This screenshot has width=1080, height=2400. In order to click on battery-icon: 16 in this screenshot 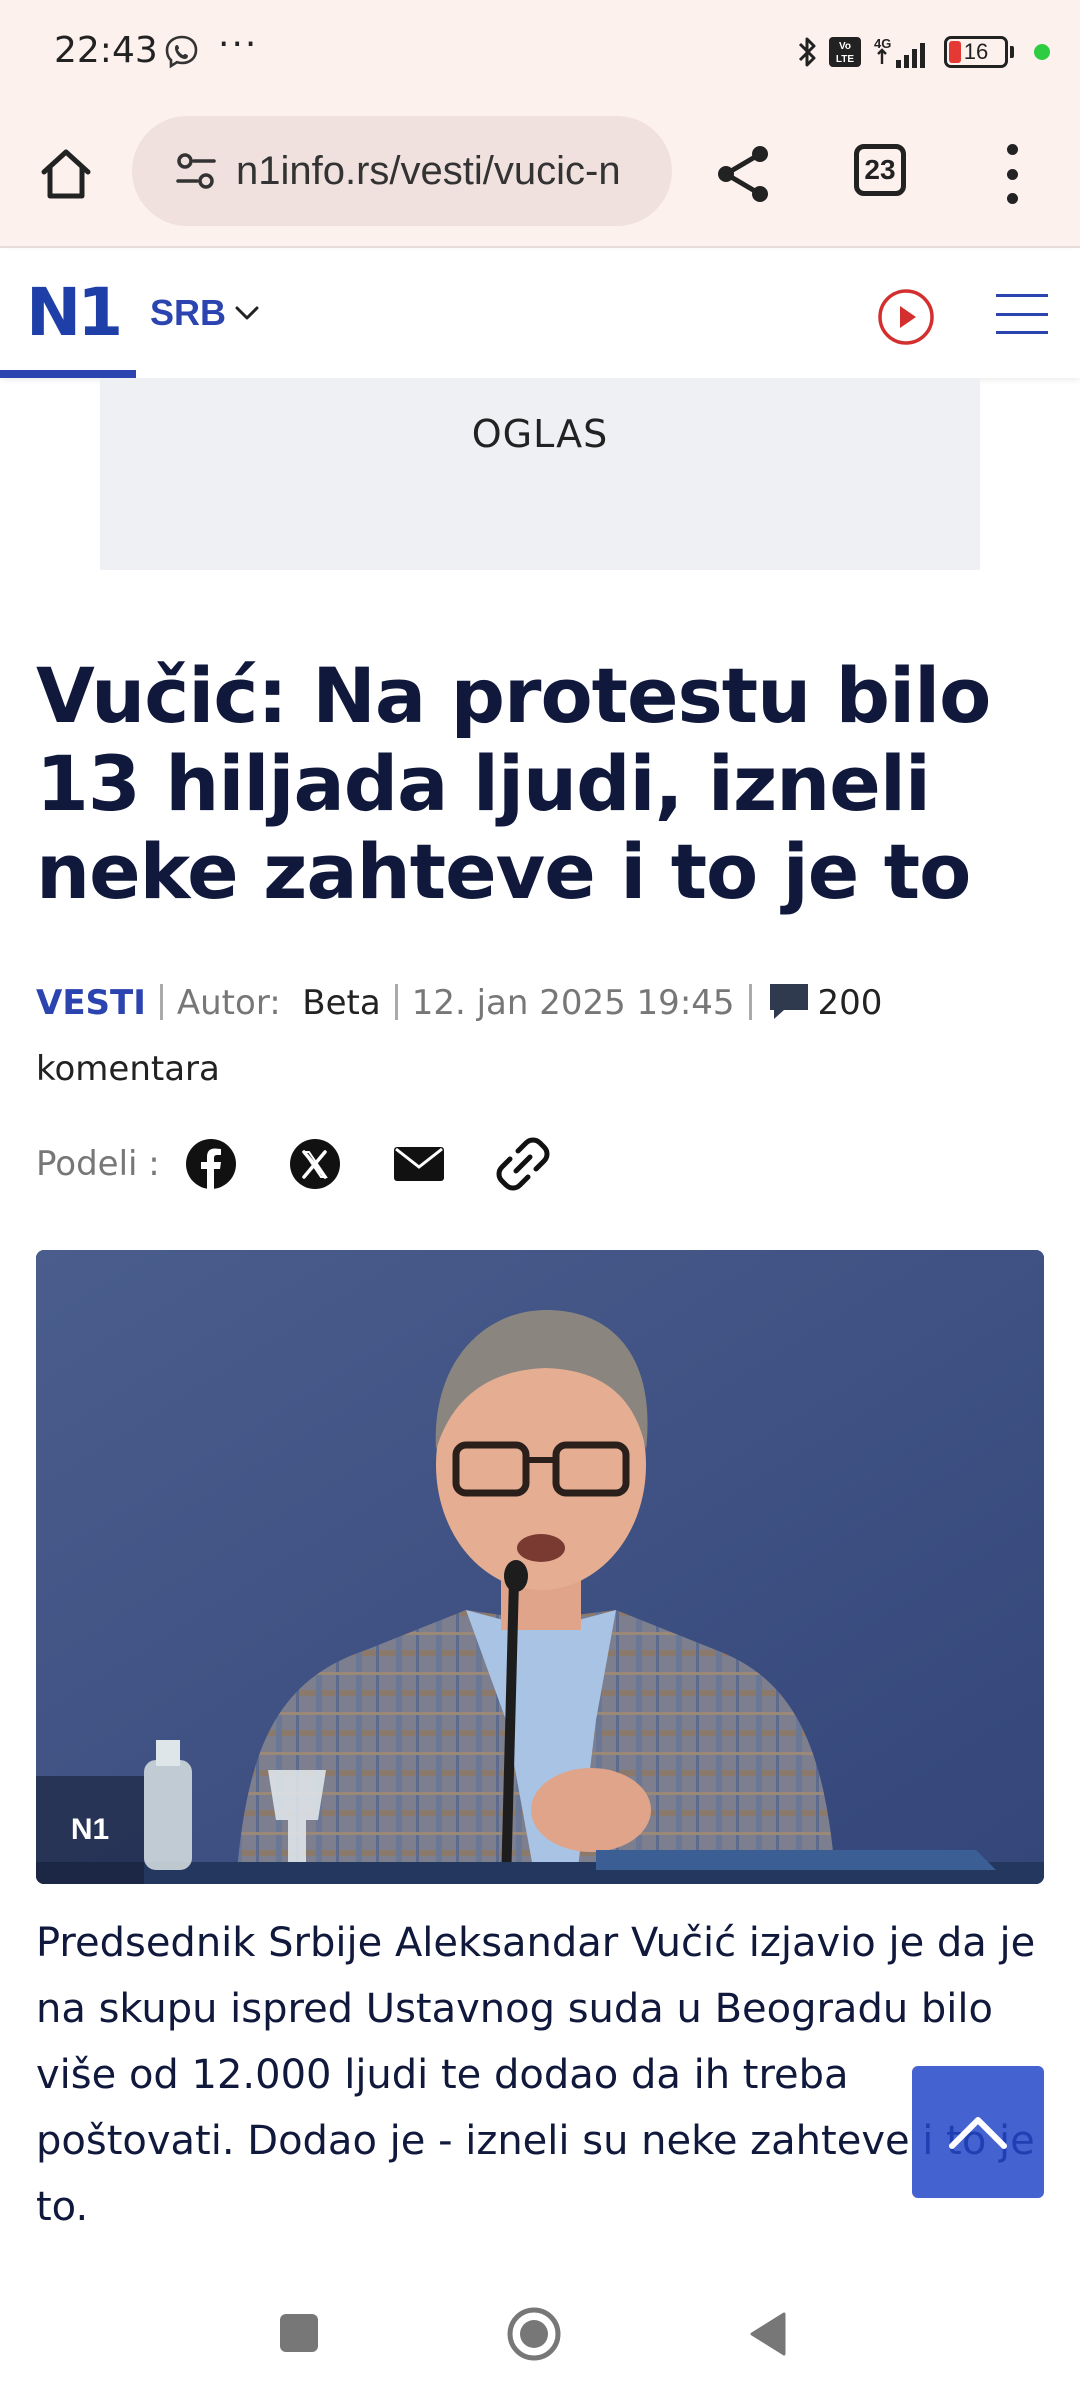, I will do `click(976, 52)`.